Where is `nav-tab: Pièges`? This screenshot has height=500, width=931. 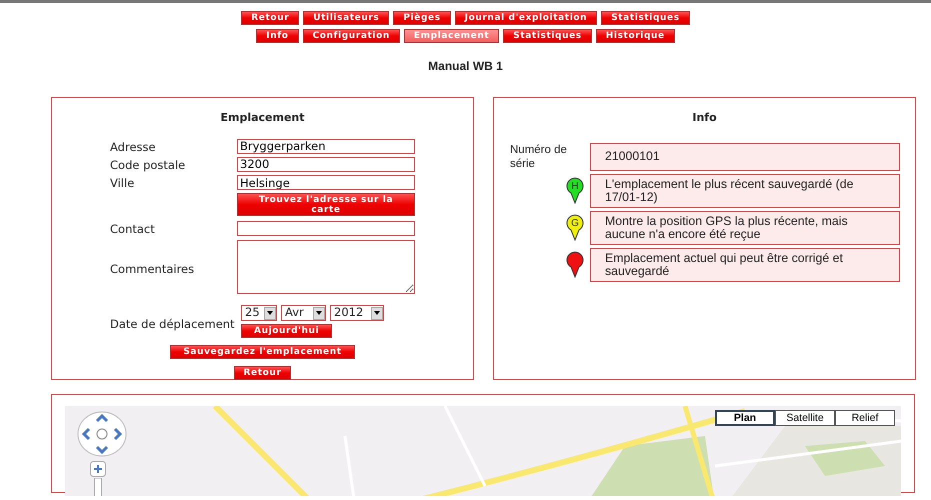 nav-tab: Pièges is located at coordinates (422, 18).